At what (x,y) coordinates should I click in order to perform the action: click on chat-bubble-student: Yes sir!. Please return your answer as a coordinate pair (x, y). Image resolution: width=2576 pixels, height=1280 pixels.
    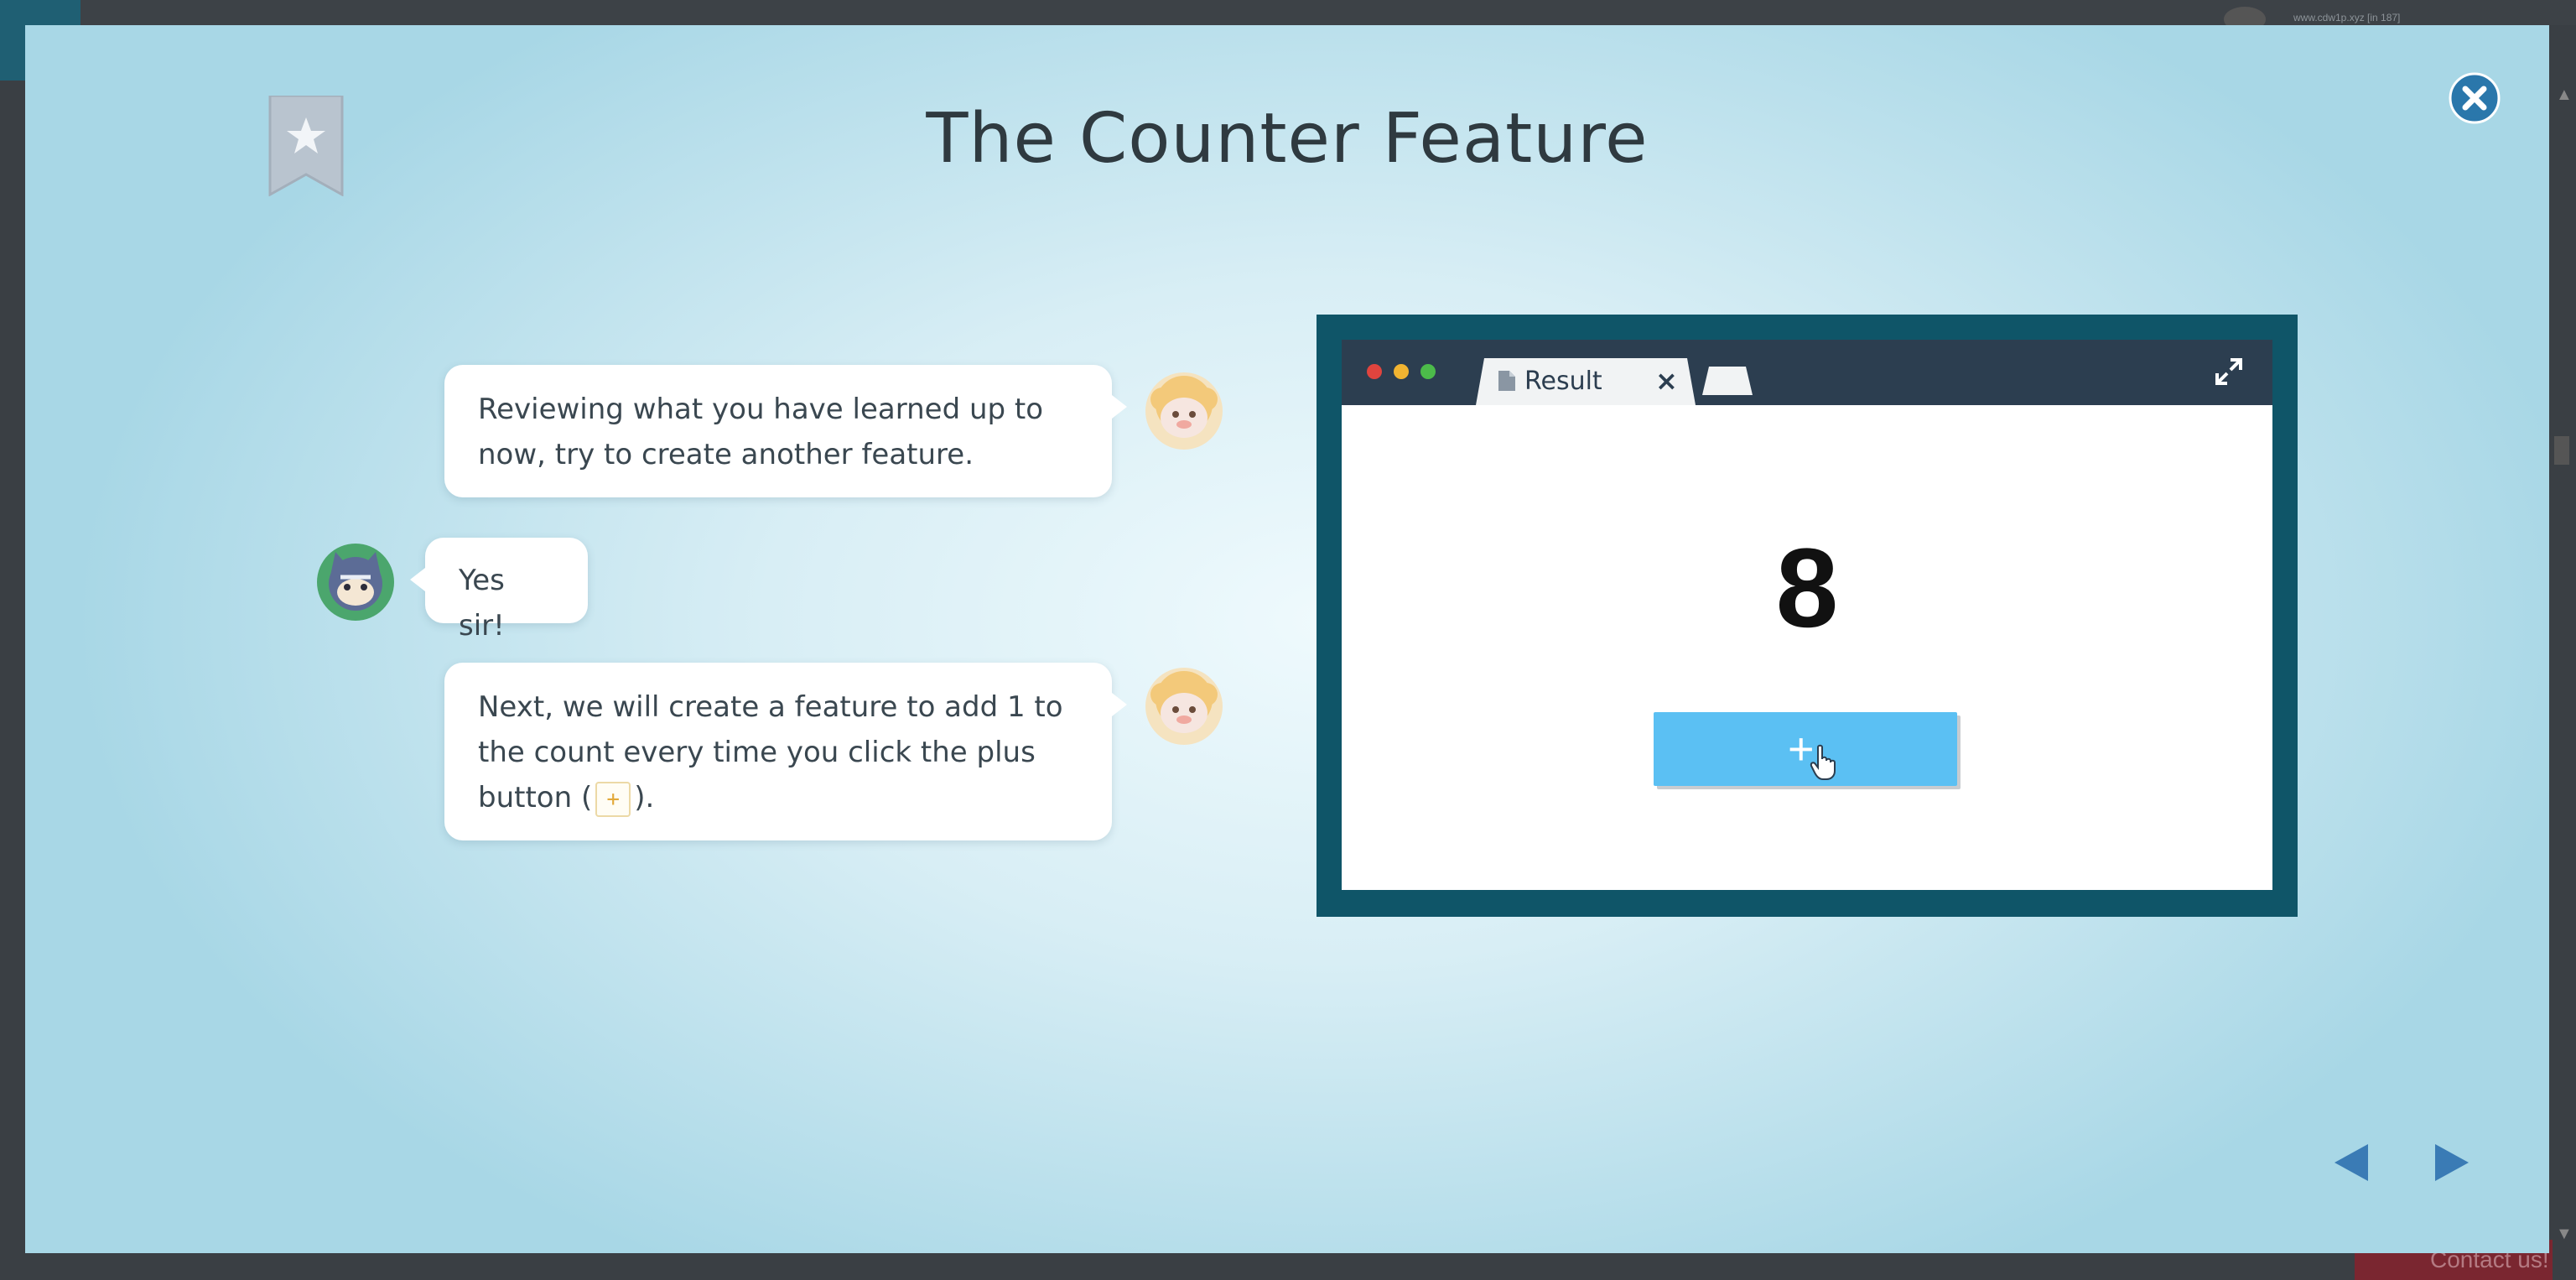
    Looking at the image, I should click on (499, 590).